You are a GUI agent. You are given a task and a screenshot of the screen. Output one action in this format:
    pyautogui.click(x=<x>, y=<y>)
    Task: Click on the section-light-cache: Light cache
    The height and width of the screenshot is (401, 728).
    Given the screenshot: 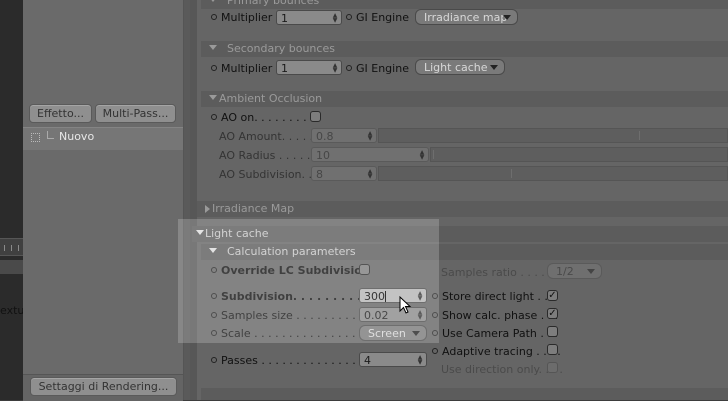 What is the action you would take?
    pyautogui.click(x=460, y=234)
    